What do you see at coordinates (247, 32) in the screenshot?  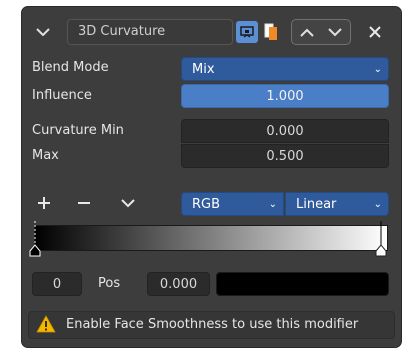 I see `camera-toggle-icon` at bounding box center [247, 32].